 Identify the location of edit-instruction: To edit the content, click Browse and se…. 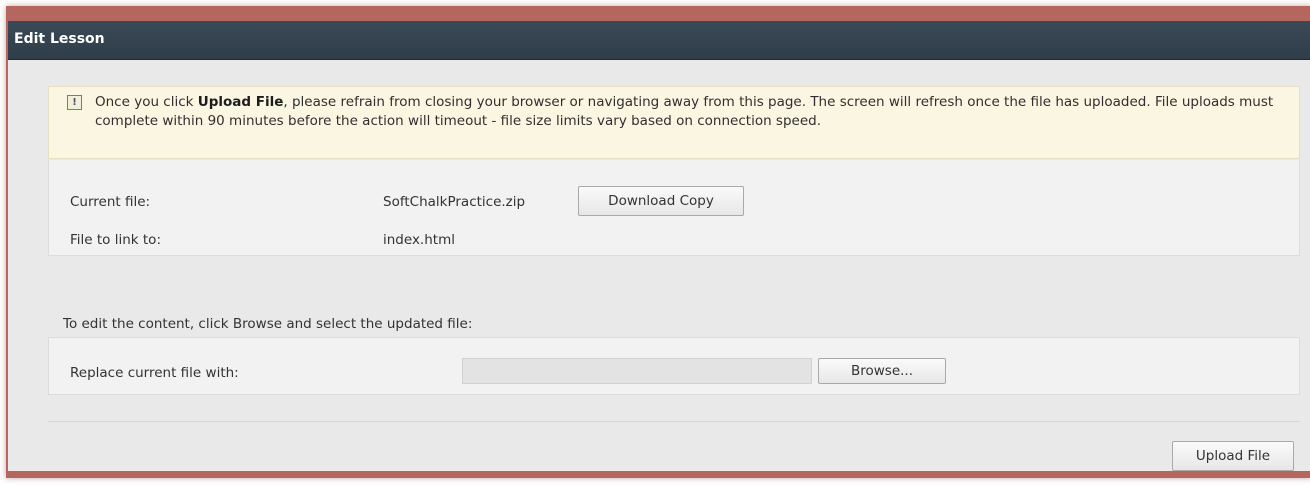
(268, 324).